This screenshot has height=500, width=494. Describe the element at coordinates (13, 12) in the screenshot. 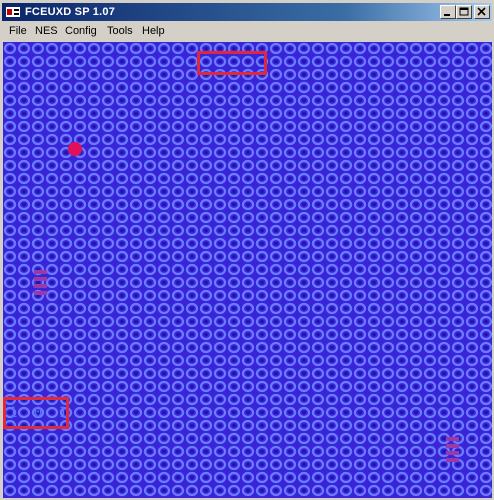

I see `app-icon` at that location.